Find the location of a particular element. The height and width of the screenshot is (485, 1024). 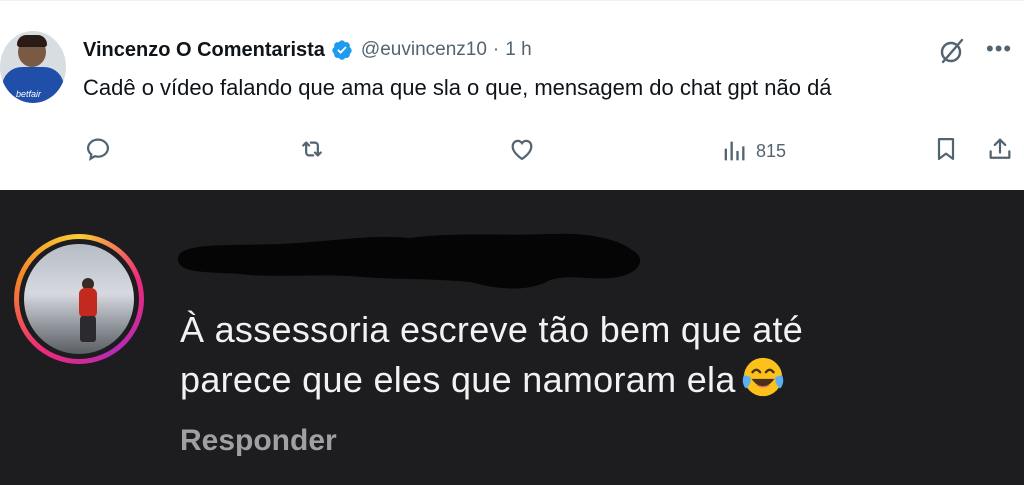

like-icon is located at coordinates (522, 150).